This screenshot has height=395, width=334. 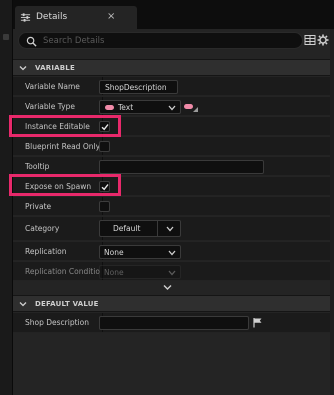 What do you see at coordinates (173, 67) in the screenshot?
I see `section-variable: VARIABLE` at bounding box center [173, 67].